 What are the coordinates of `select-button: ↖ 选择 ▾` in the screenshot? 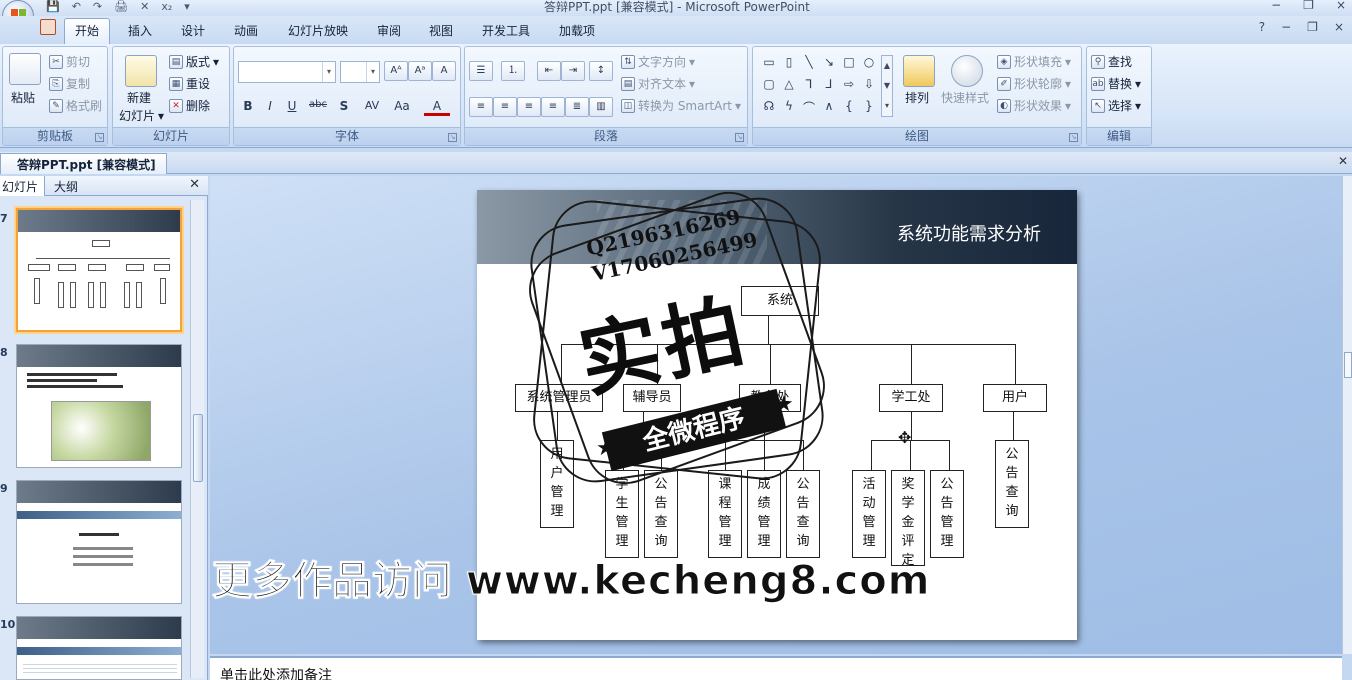 It's located at (1116, 105).